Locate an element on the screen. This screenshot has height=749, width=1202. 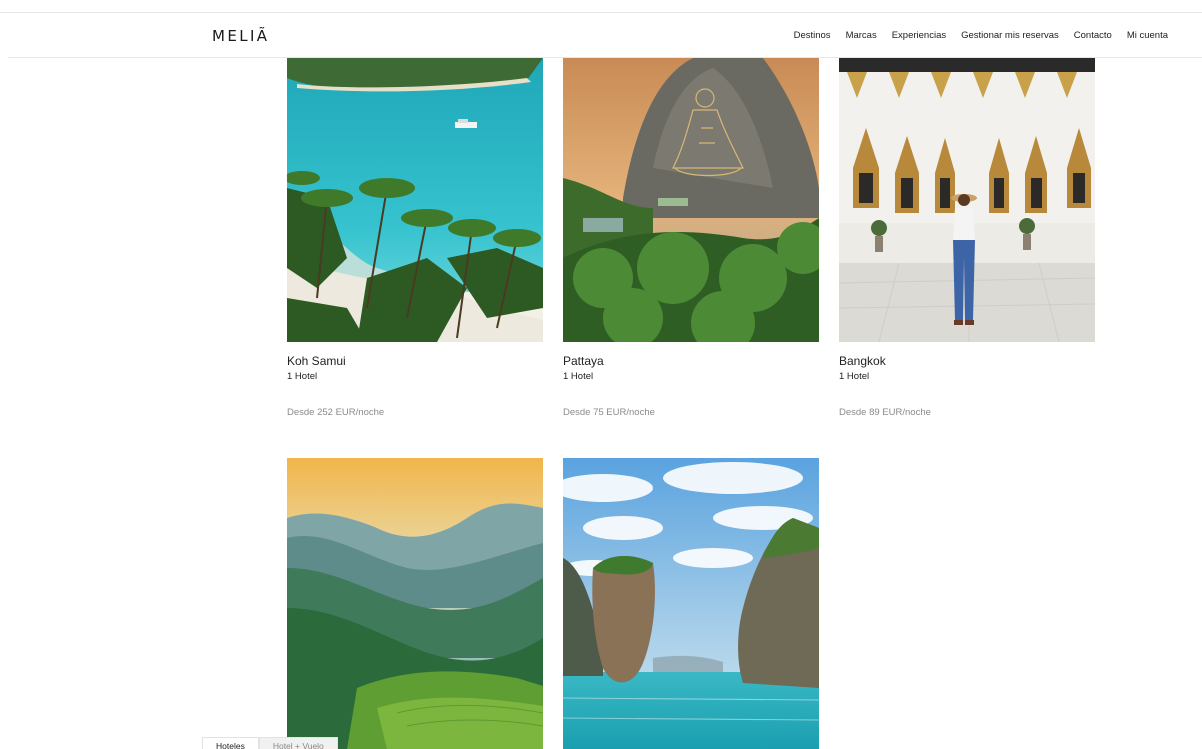
nav-experiencias: Experiencias is located at coordinates (919, 35).